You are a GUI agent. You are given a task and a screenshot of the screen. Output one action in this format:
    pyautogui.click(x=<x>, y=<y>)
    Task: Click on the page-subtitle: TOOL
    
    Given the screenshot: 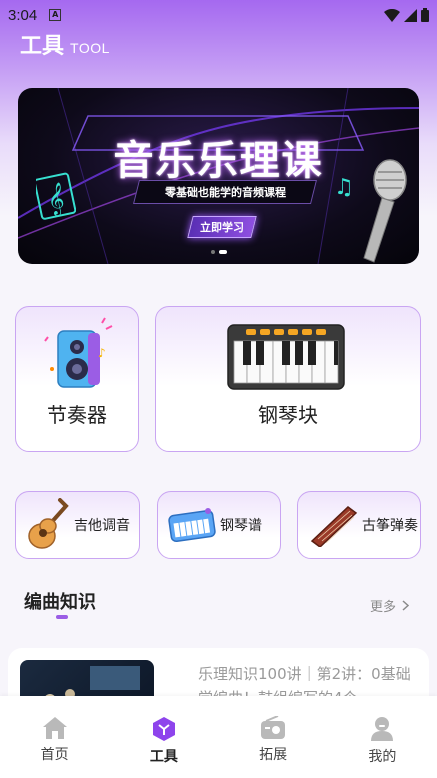 What is the action you would take?
    pyautogui.click(x=90, y=48)
    